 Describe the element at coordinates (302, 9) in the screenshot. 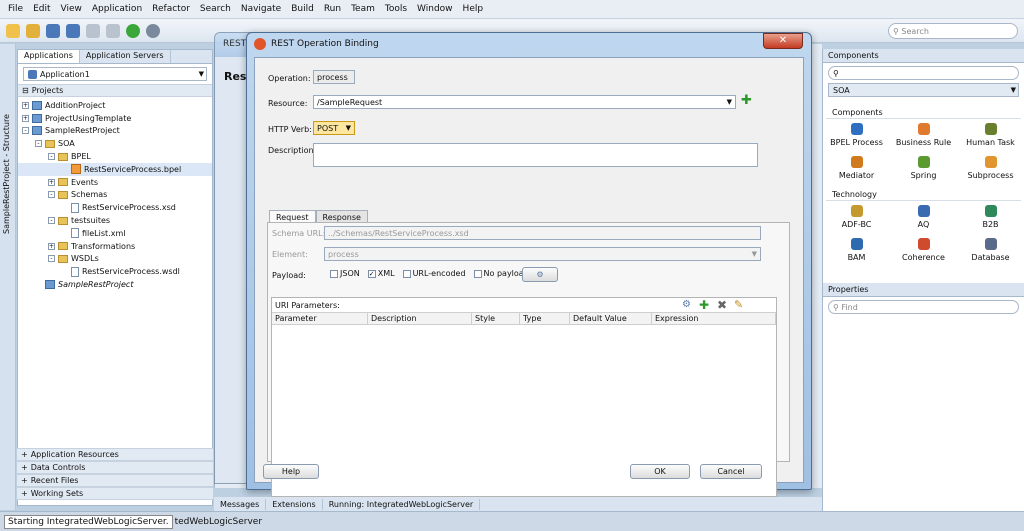

I see `menu-build: Build` at that location.